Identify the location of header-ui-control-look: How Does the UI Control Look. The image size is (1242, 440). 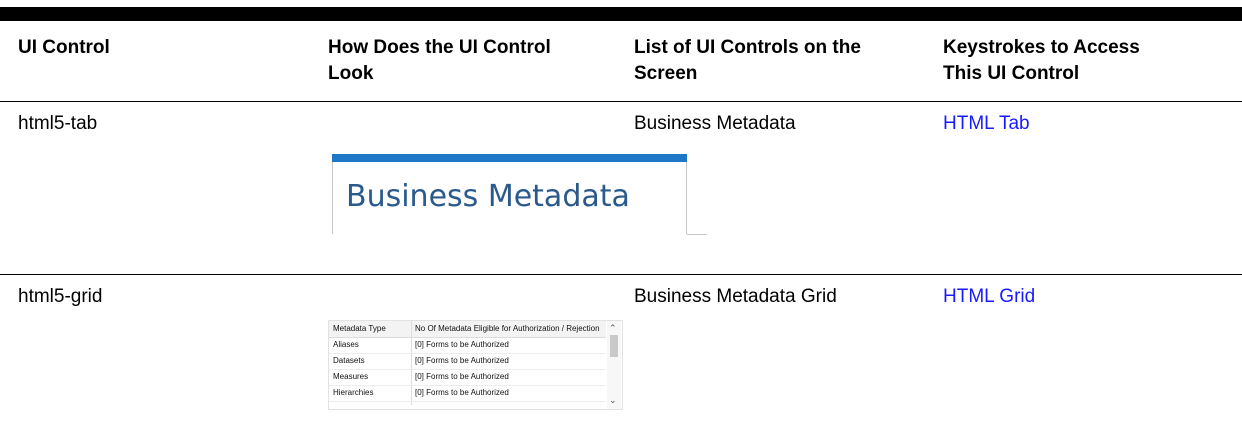
(439, 61).